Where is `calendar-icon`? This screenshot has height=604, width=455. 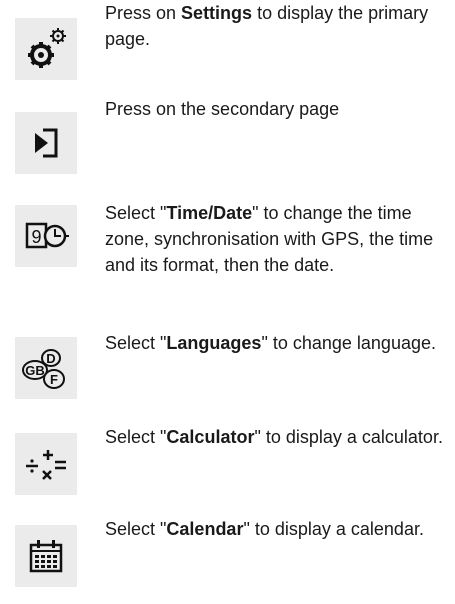 calendar-icon is located at coordinates (46, 556).